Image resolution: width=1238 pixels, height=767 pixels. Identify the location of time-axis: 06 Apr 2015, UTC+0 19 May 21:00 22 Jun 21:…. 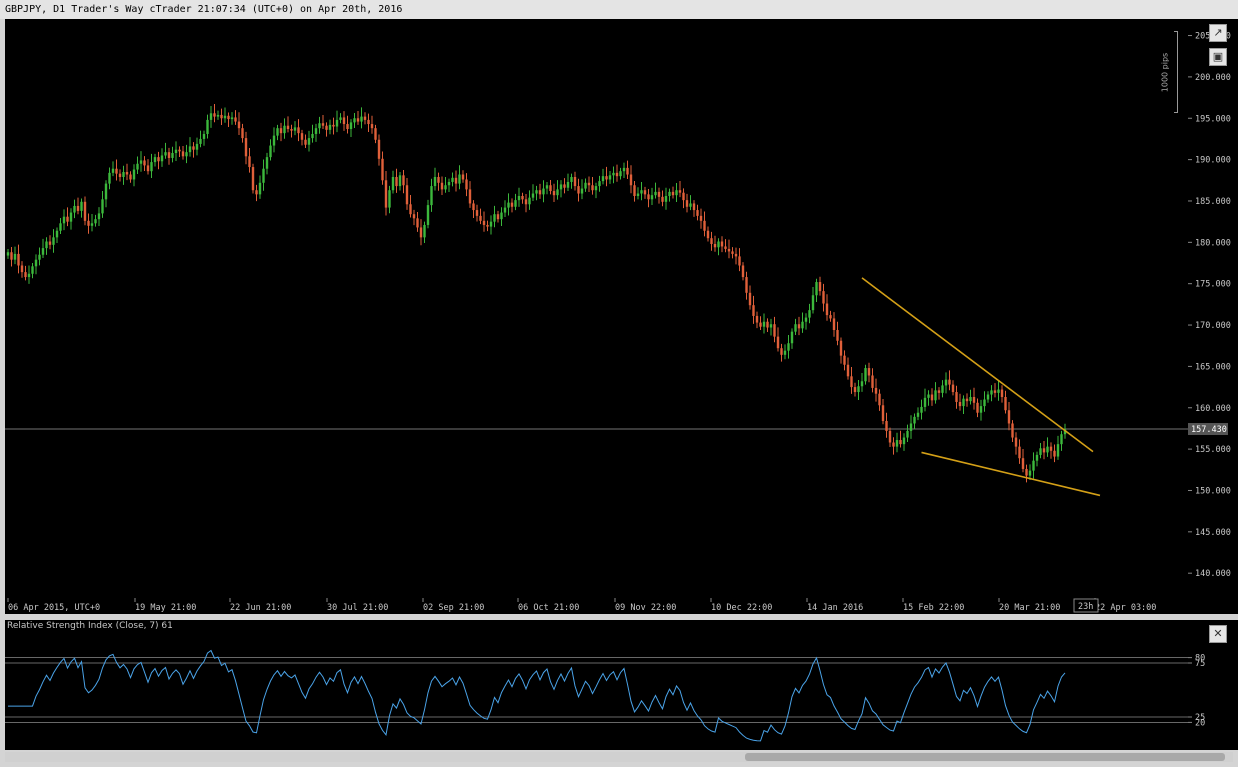
(596, 606).